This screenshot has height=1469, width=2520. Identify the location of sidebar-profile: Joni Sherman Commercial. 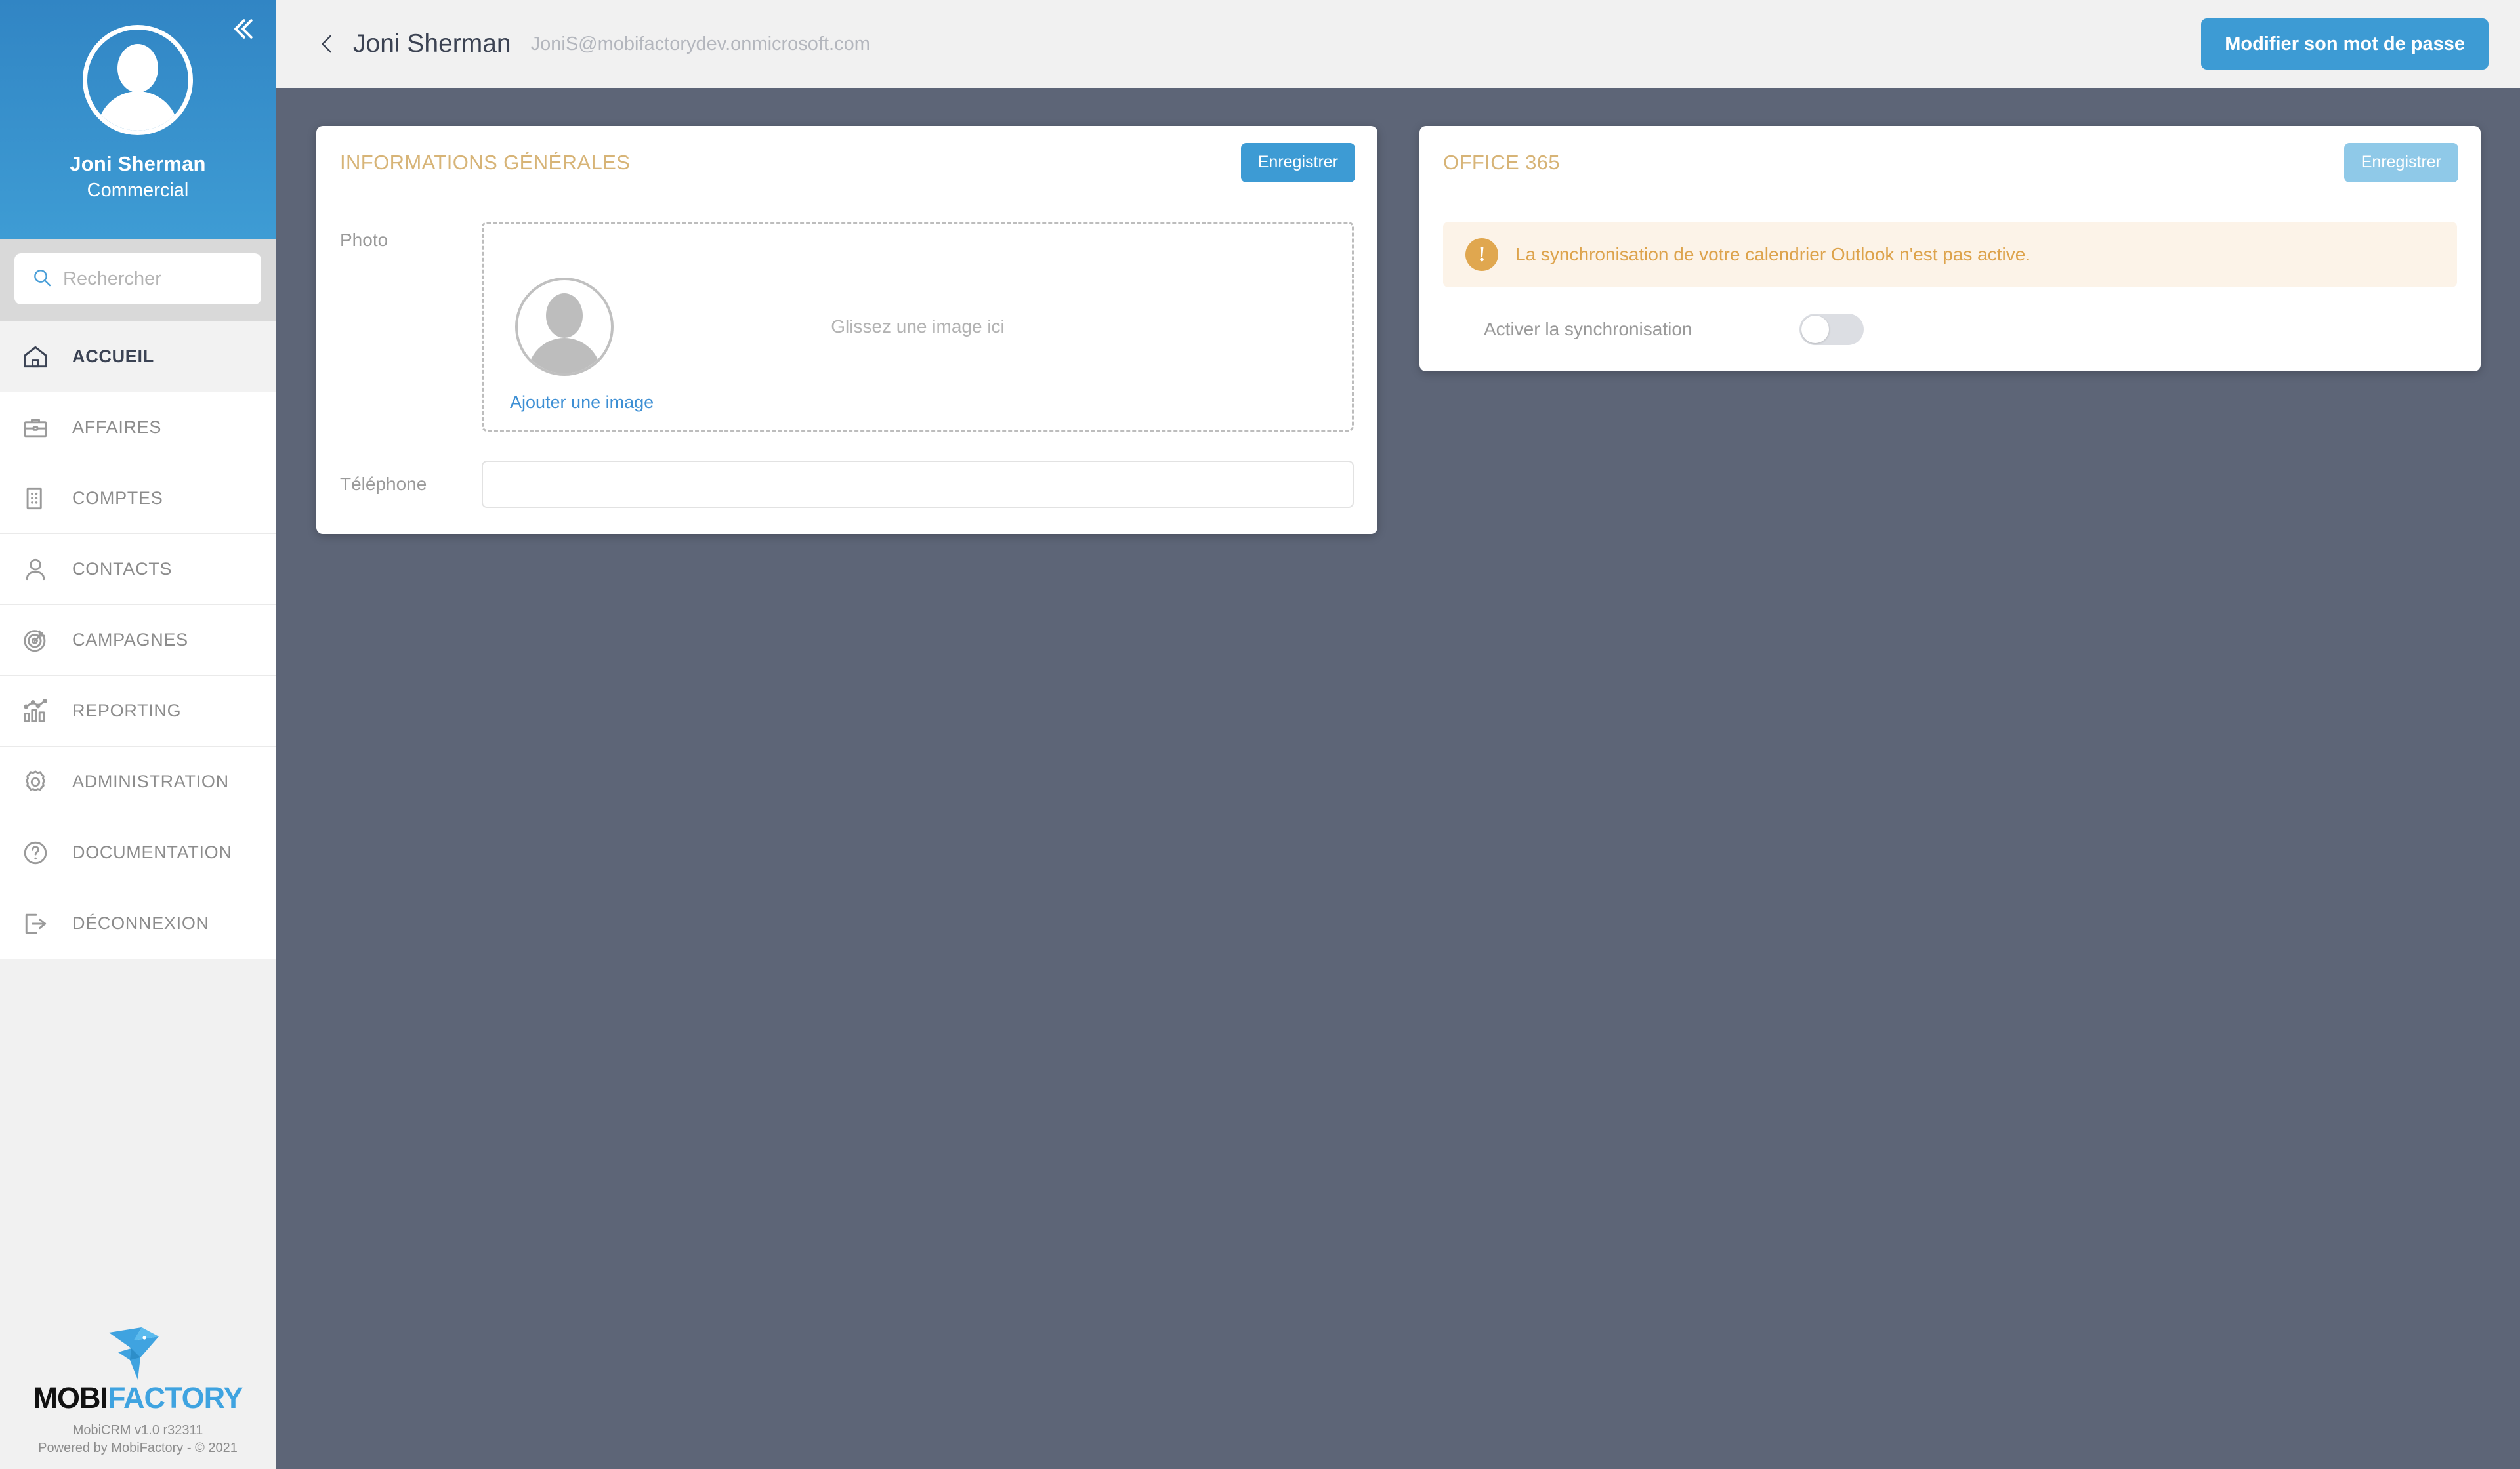
(138, 120).